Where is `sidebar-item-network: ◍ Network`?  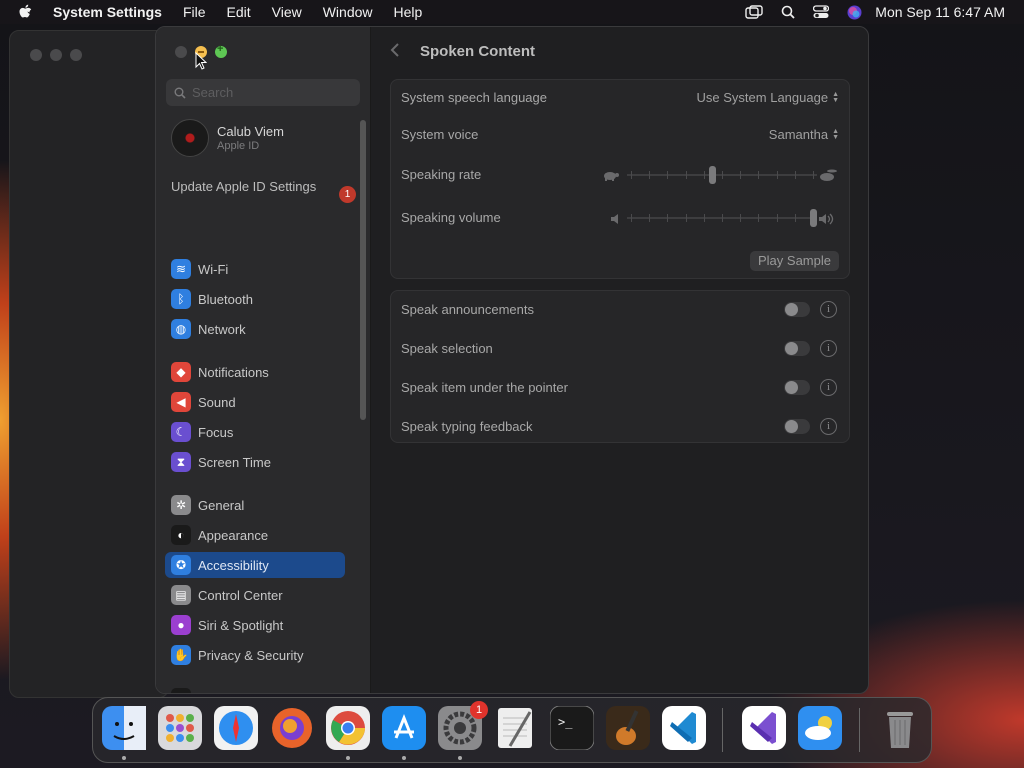
sidebar-item-network: ◍ Network is located at coordinates (255, 329).